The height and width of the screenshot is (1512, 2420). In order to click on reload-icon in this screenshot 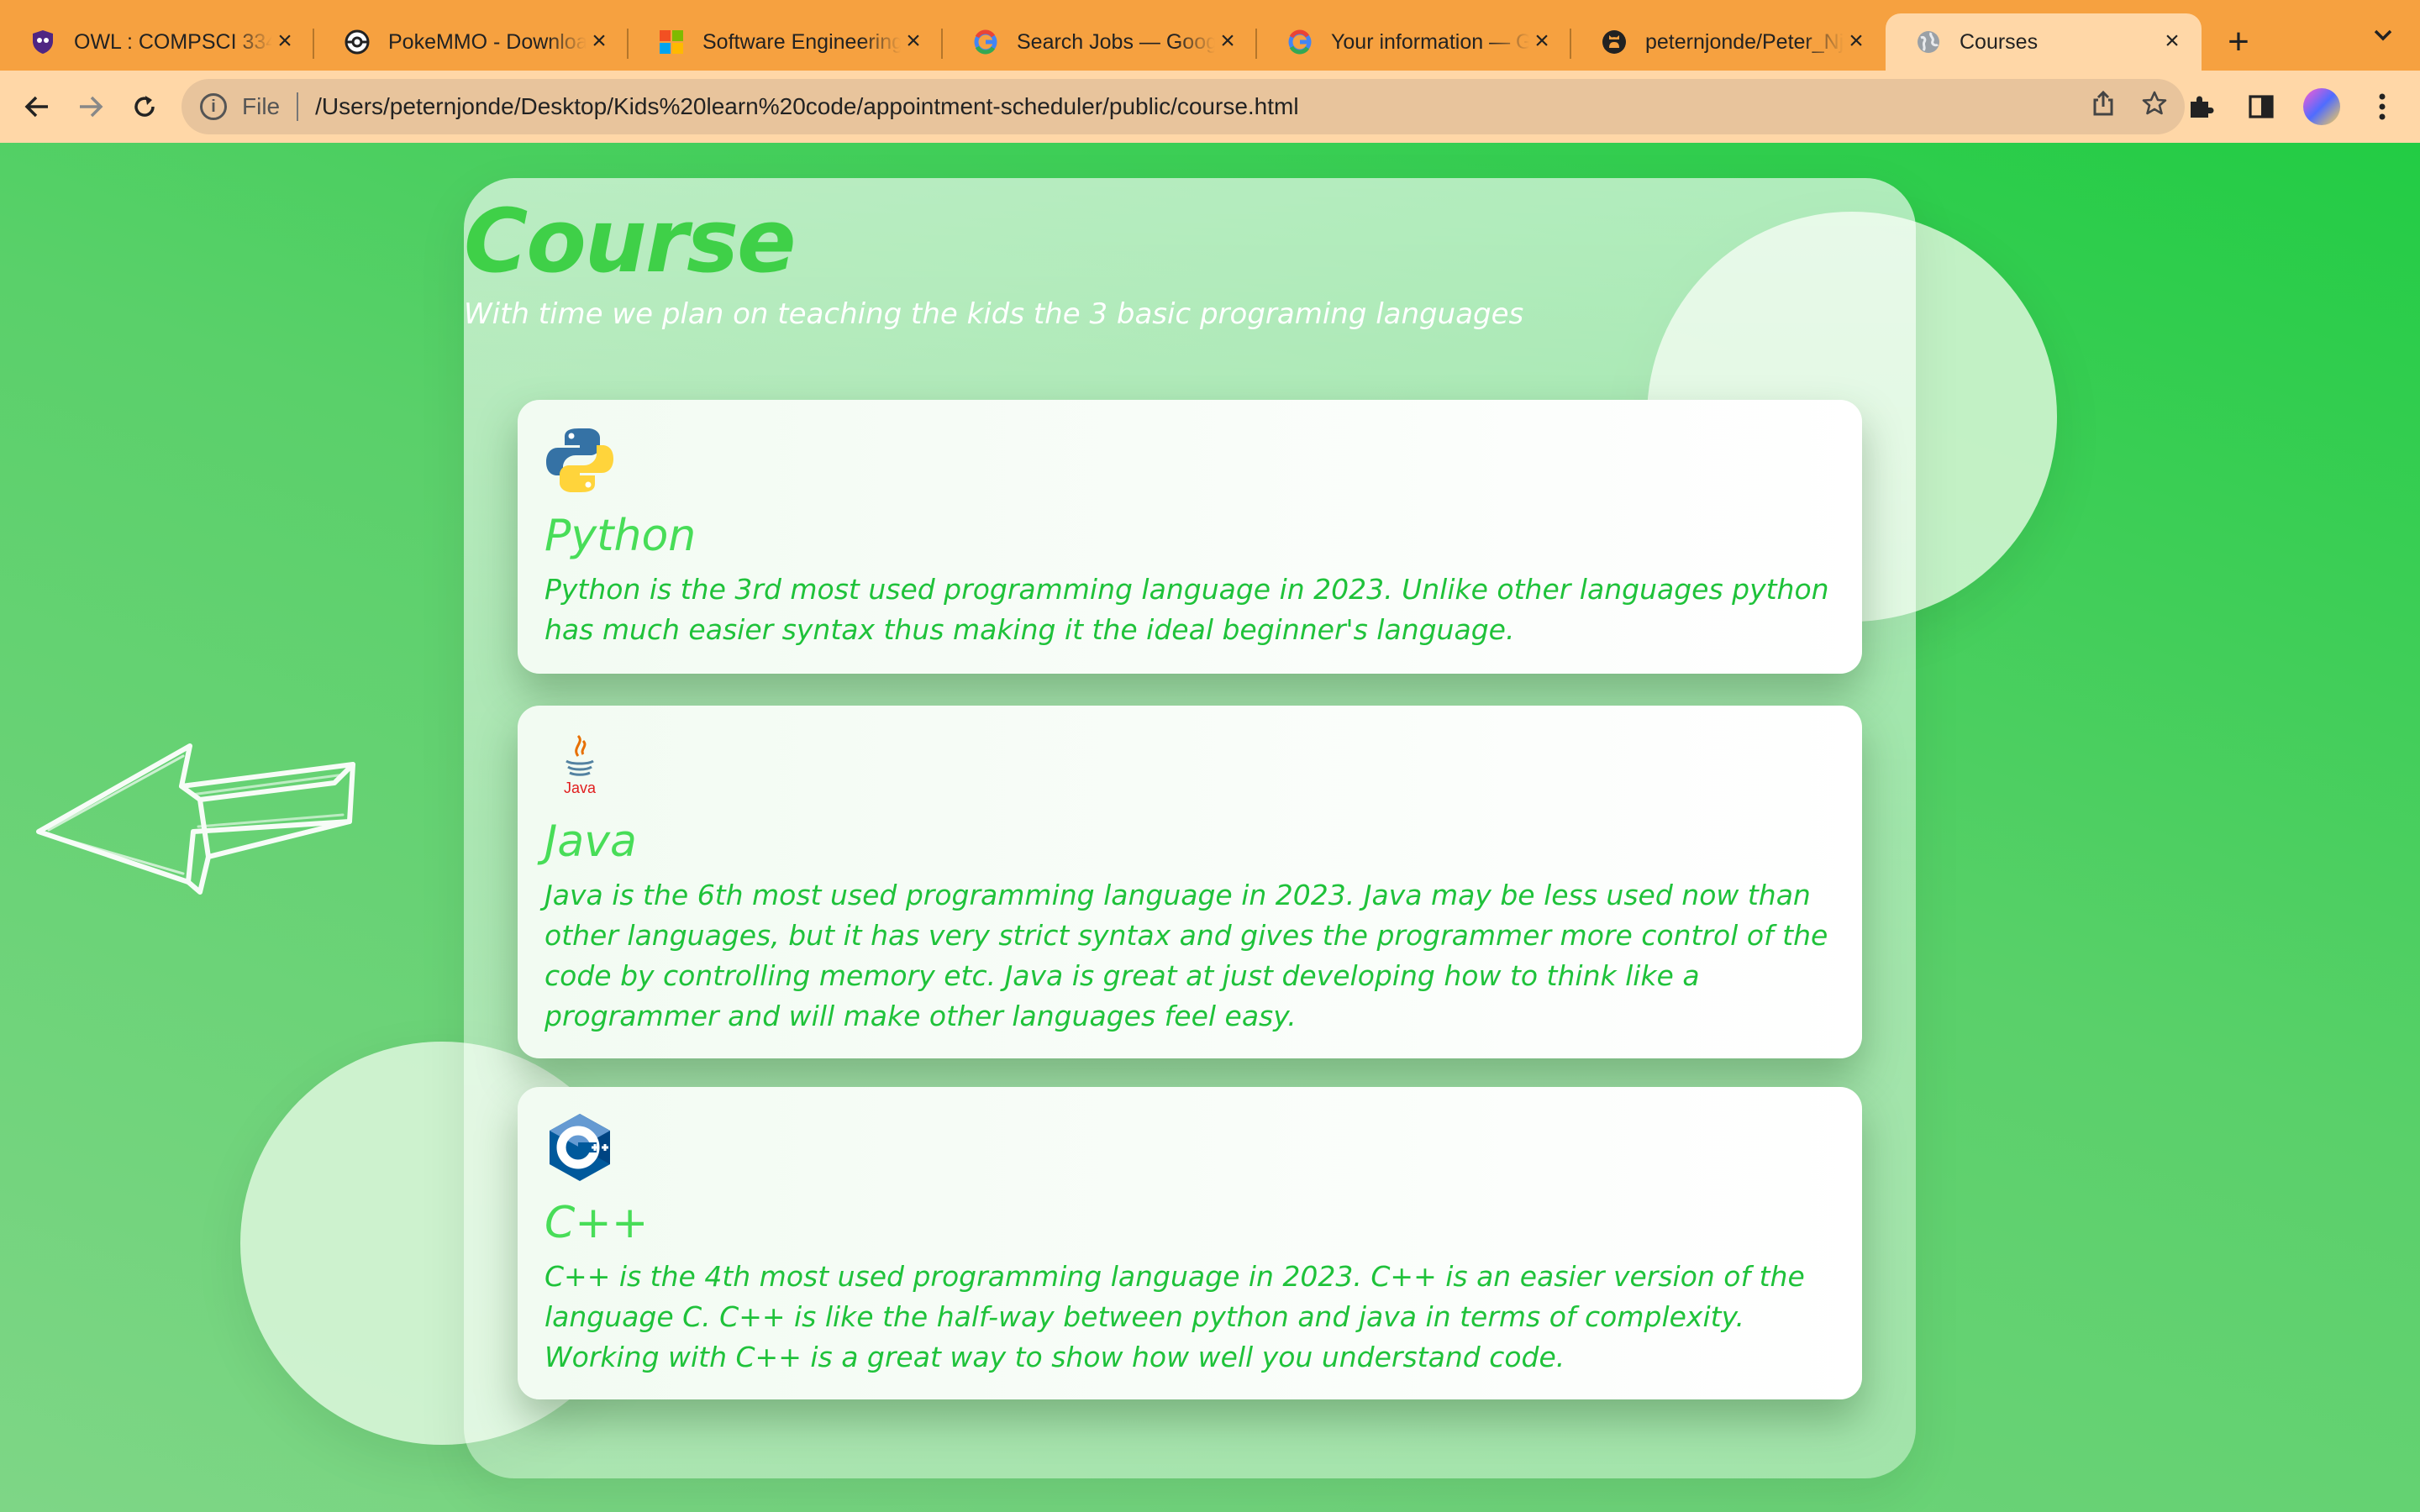, I will do `click(144, 106)`.